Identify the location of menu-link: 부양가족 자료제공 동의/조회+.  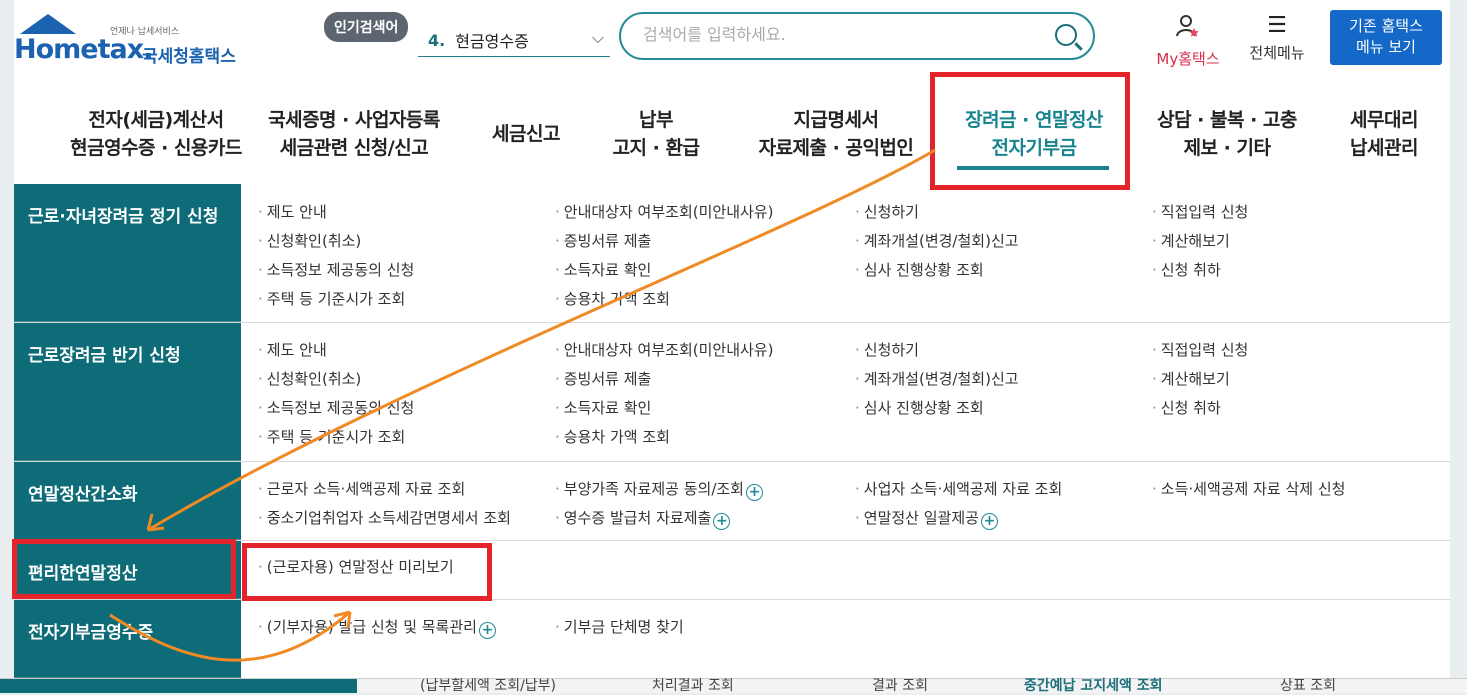
(659, 489).